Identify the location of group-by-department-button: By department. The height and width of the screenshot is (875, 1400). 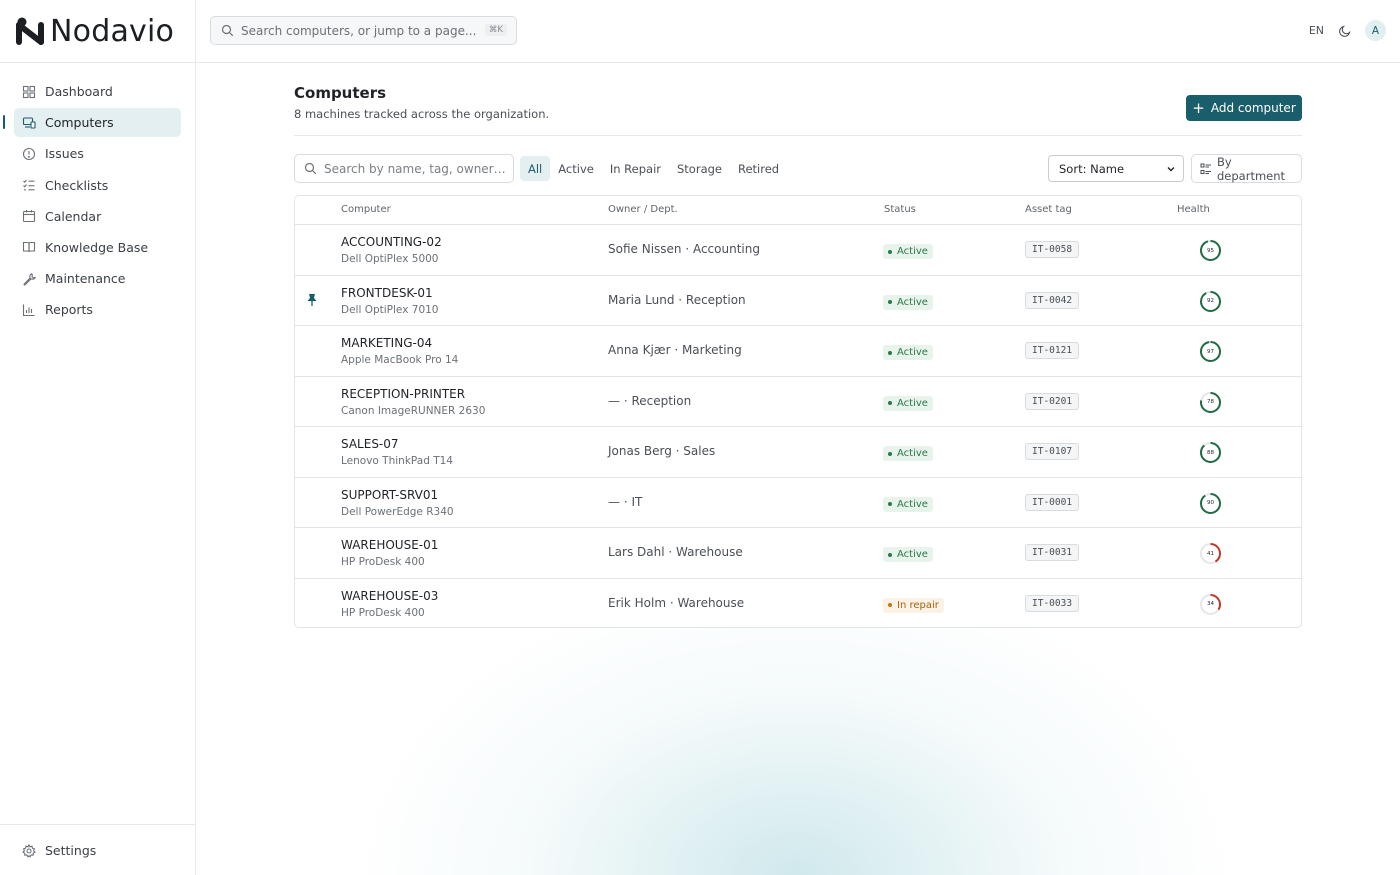
(1246, 168).